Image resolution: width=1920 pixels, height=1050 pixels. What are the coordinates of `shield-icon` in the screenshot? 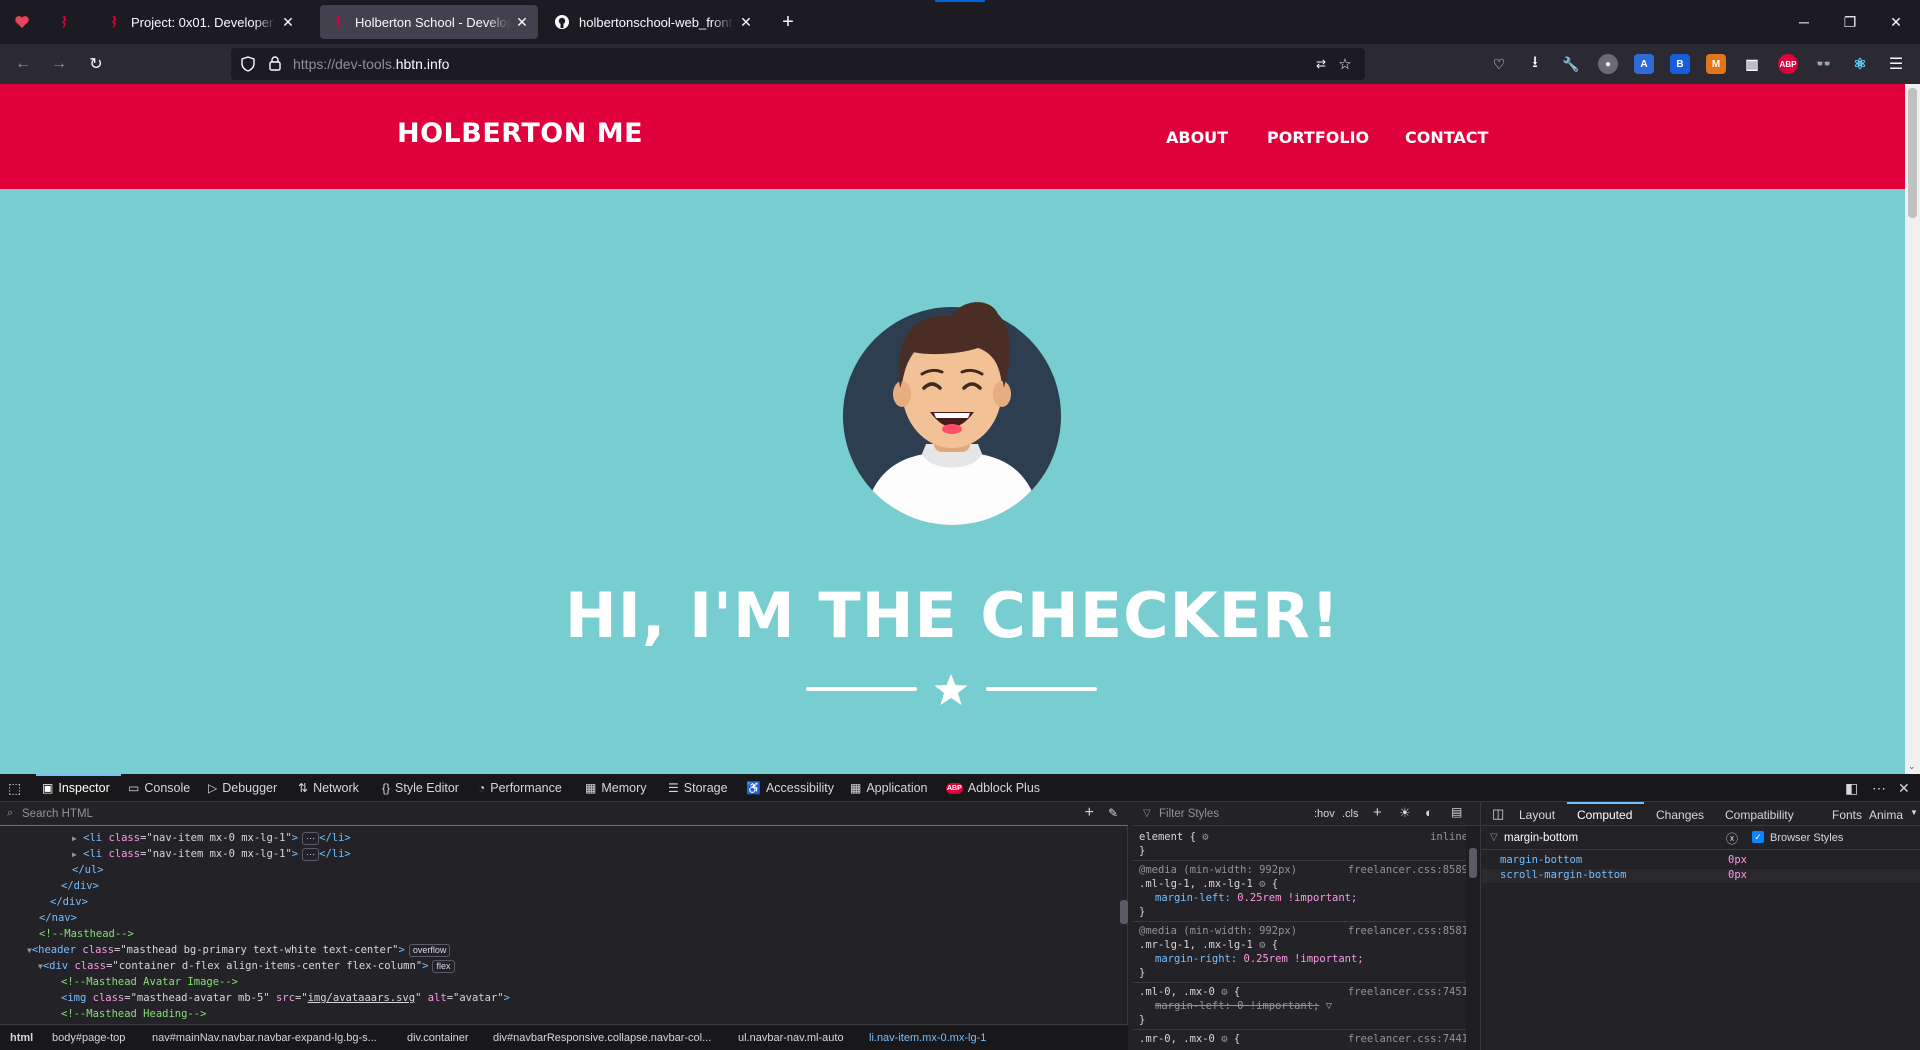 It's located at (248, 66).